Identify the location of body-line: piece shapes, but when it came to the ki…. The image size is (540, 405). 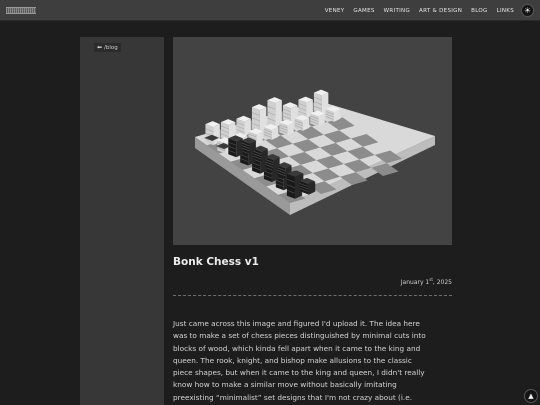
(299, 373).